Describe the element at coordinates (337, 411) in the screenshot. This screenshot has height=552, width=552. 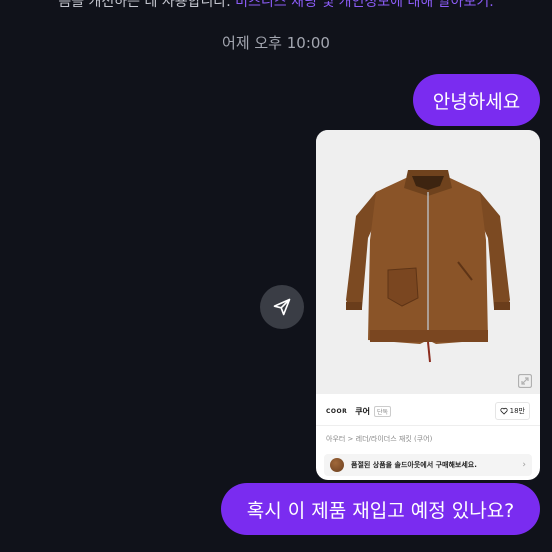
I see `brand-logo: COOR` at that location.